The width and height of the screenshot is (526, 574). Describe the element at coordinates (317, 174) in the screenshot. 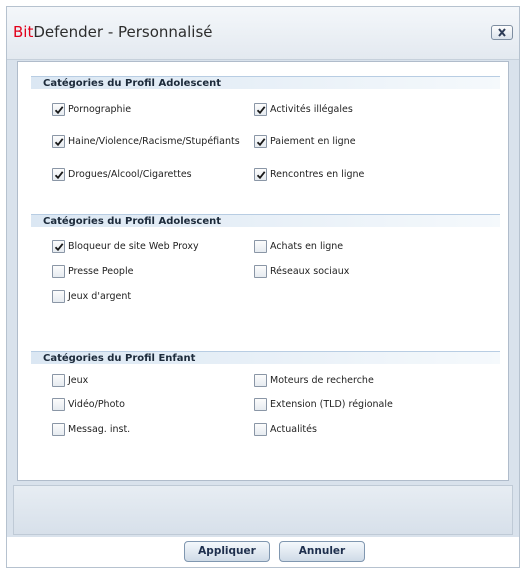

I see `checkbox-label: Rencontres en ligne` at that location.